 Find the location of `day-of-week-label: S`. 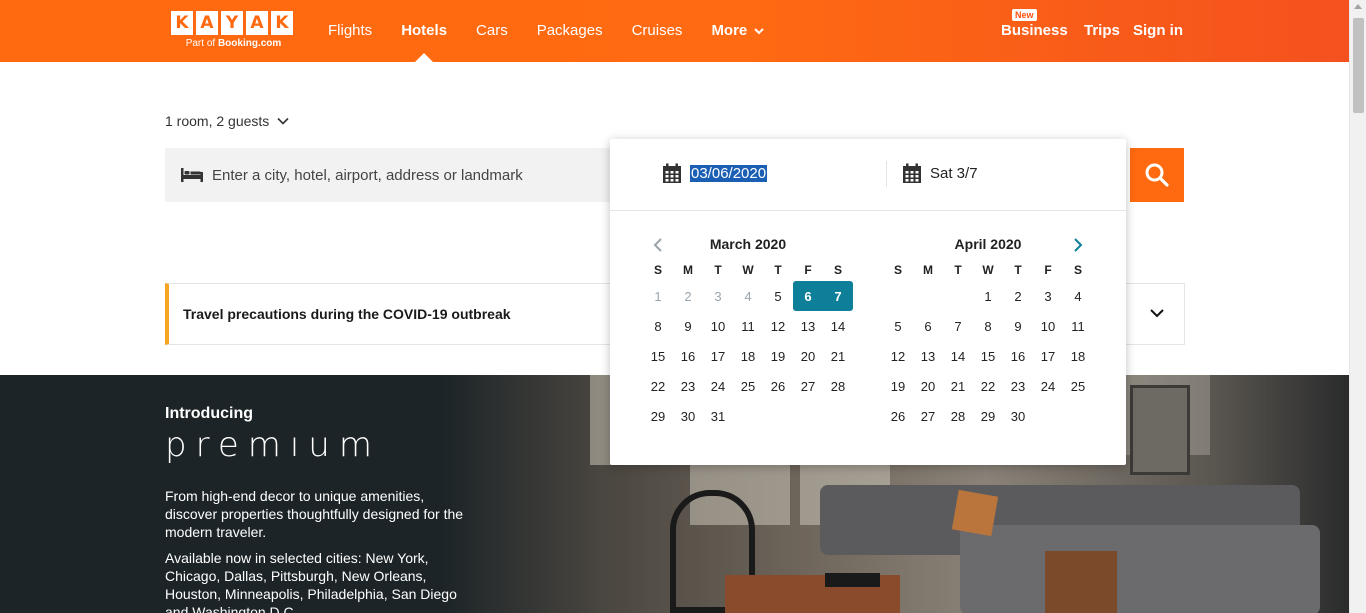

day-of-week-label: S is located at coordinates (1077, 270).